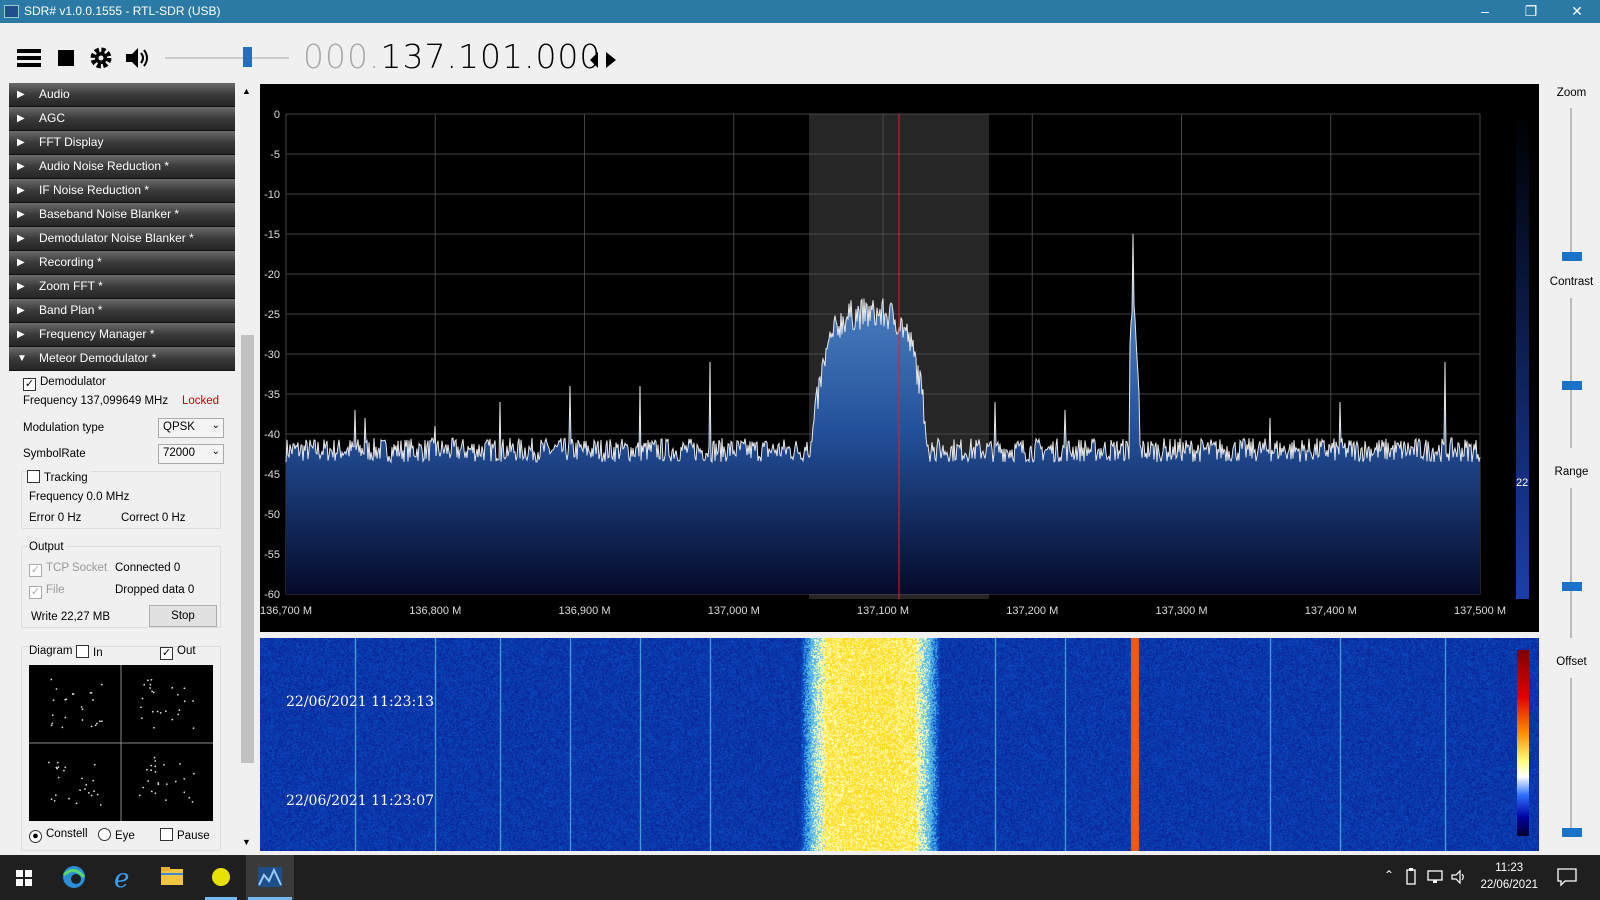 Image resolution: width=1600 pixels, height=900 pixels. Describe the element at coordinates (96, 401) in the screenshot. I see `frequency-readout: Frequency 137,099649 MHz` at that location.